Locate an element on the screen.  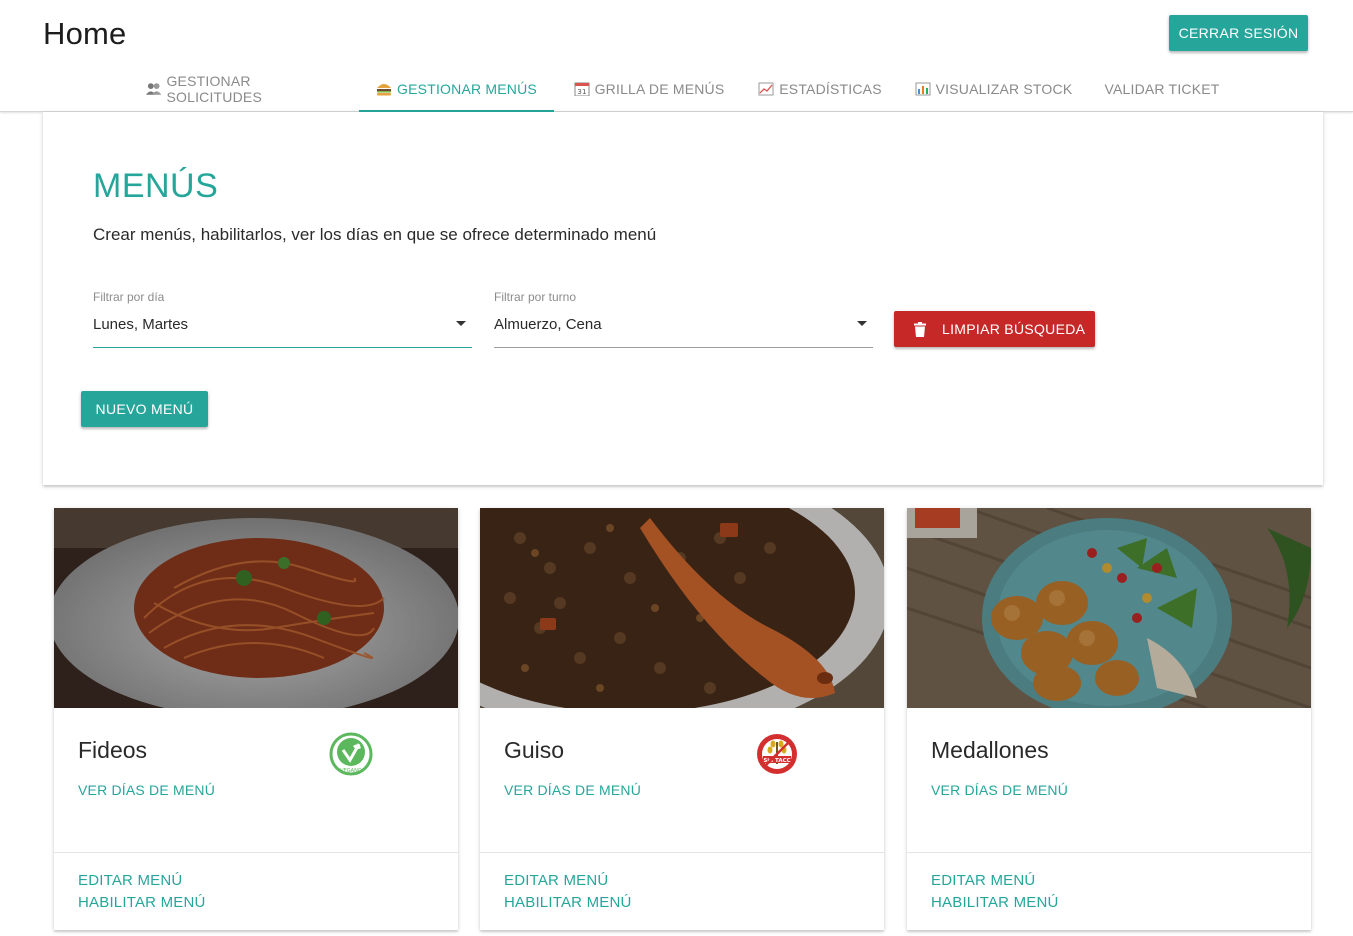
bar-chart-icon is located at coordinates (923, 89).